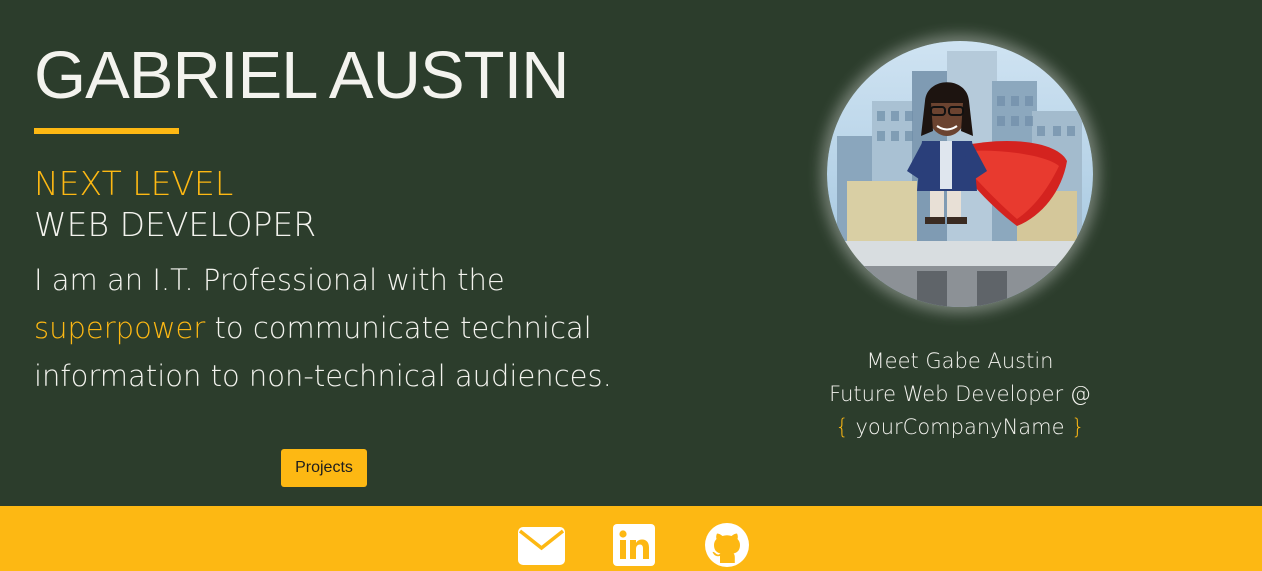 The width and height of the screenshot is (1262, 571). Describe the element at coordinates (269, 280) in the screenshot. I see `bio-part1: I am an I.T. Professional with the` at that location.